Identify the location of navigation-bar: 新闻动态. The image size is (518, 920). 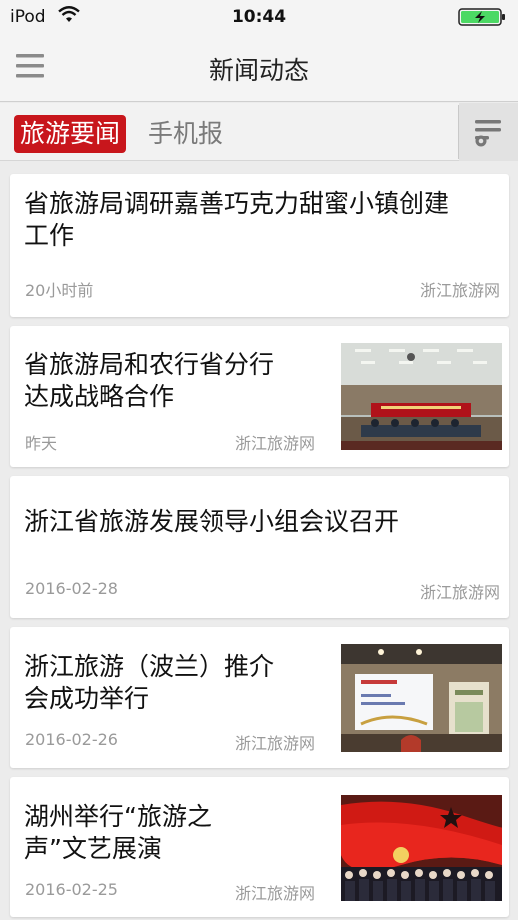
(259, 68).